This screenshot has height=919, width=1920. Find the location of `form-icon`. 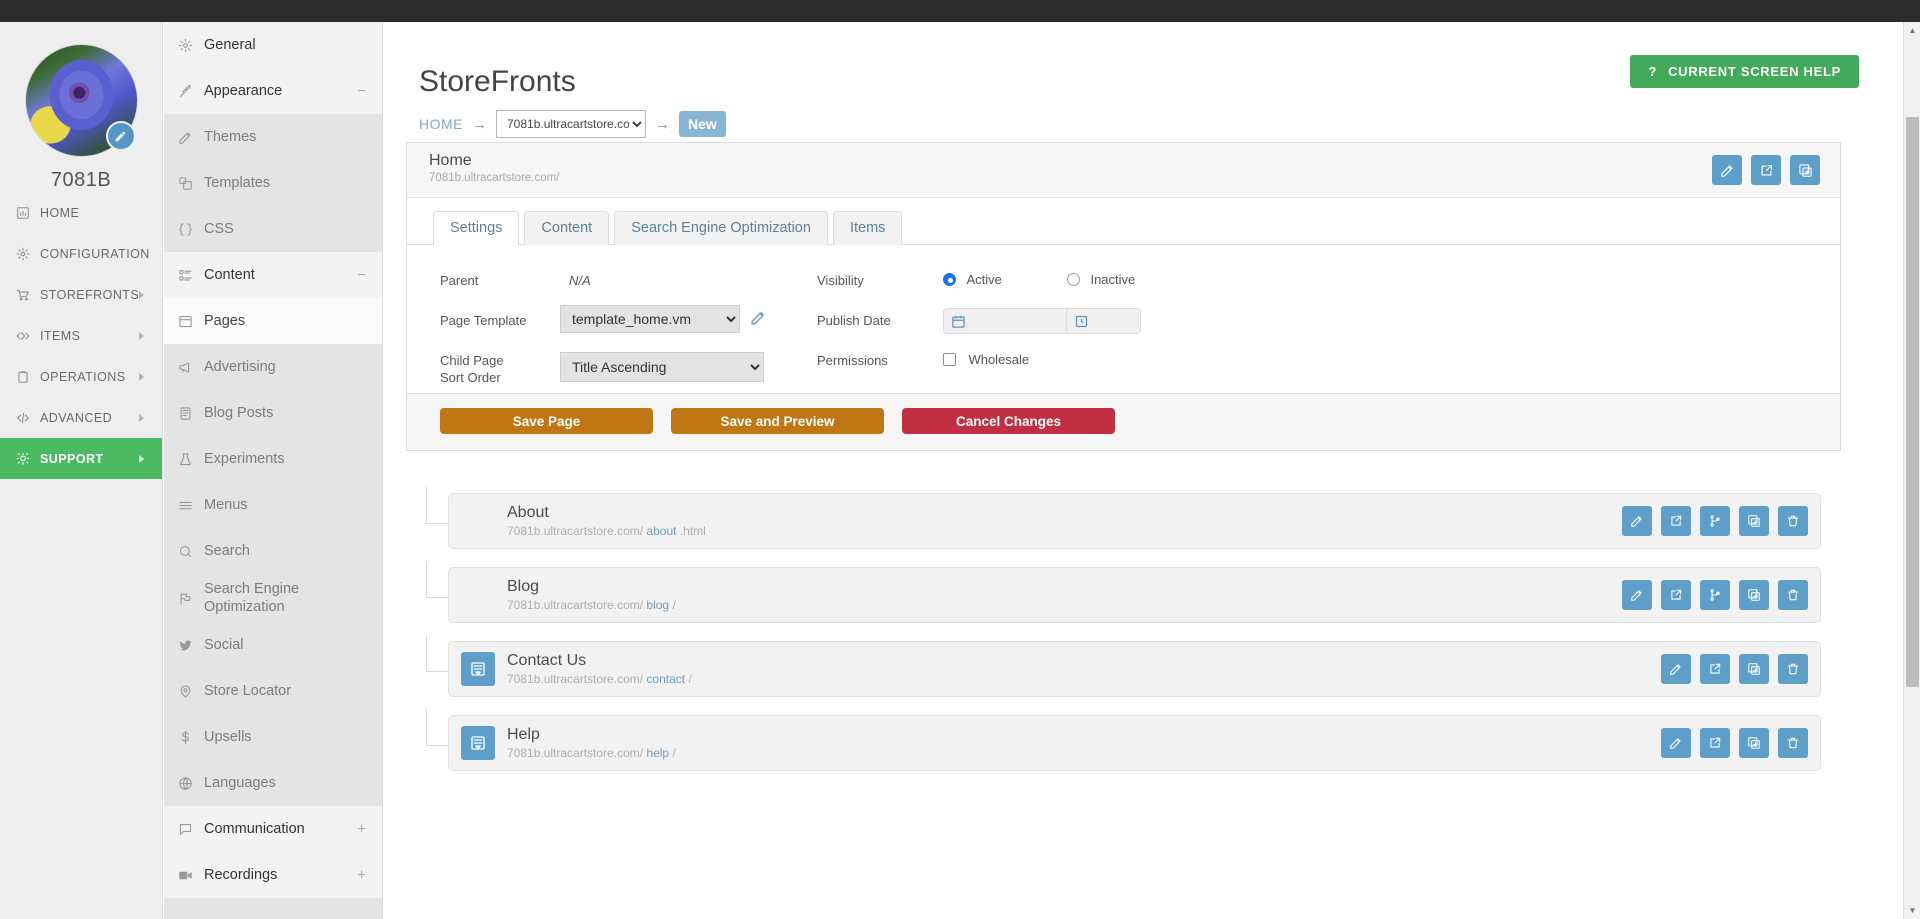

form-icon is located at coordinates (478, 743).